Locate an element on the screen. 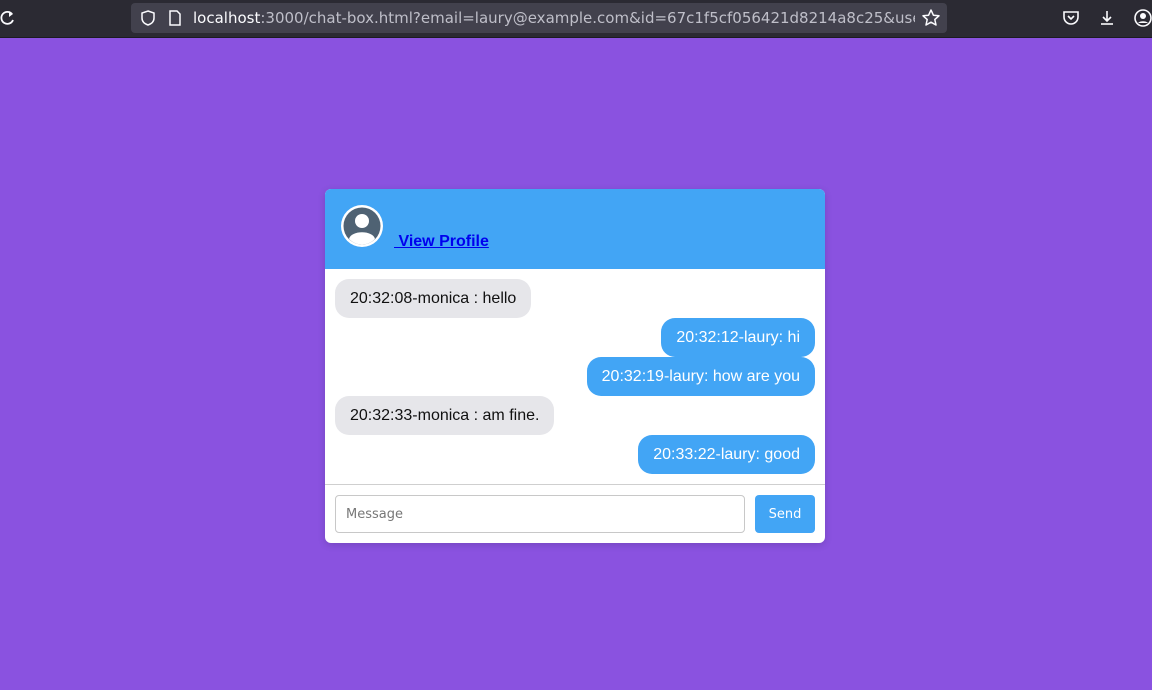 The image size is (1152, 690). message-incoming: 20:32:08-monica : hello is located at coordinates (433, 298).